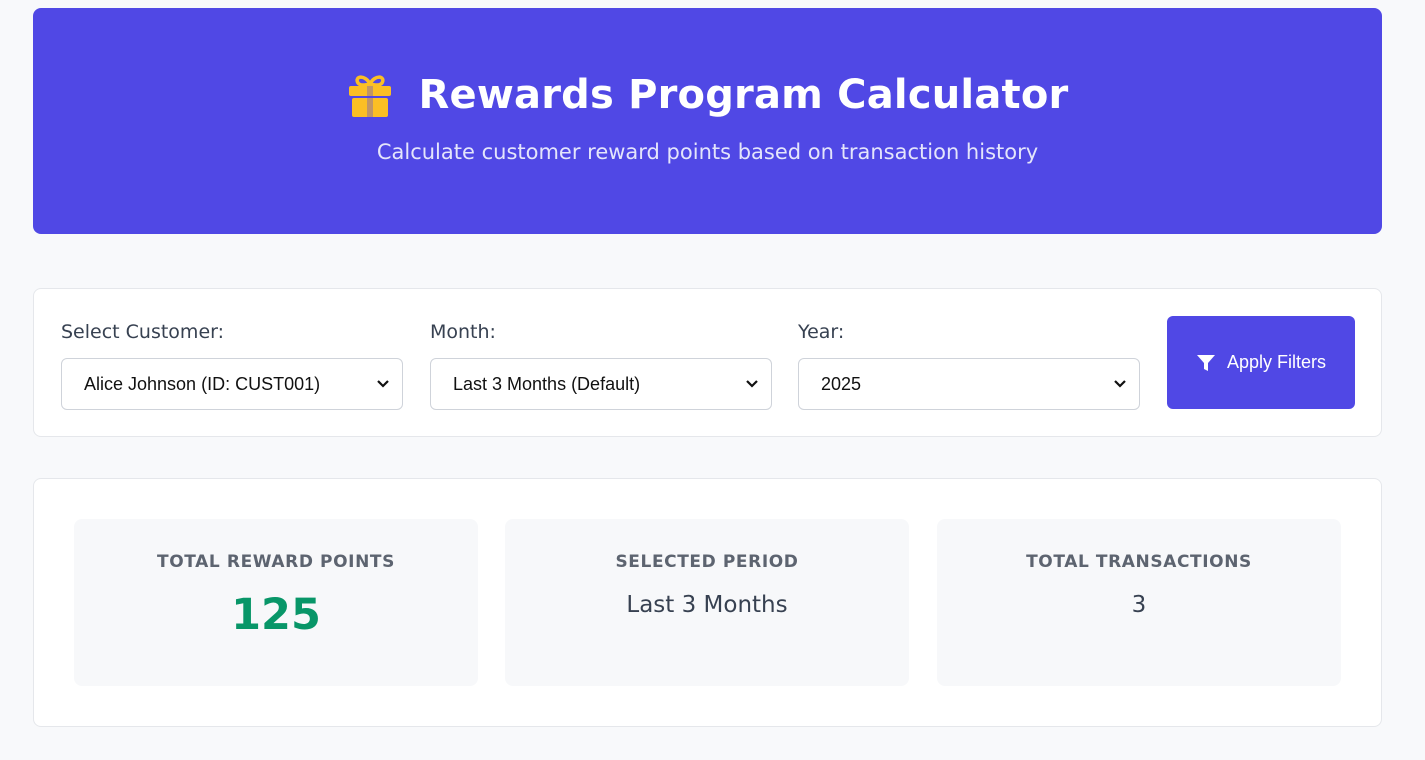 The image size is (1425, 760). Describe the element at coordinates (276, 615) in the screenshot. I see `total-points-value: 125` at that location.